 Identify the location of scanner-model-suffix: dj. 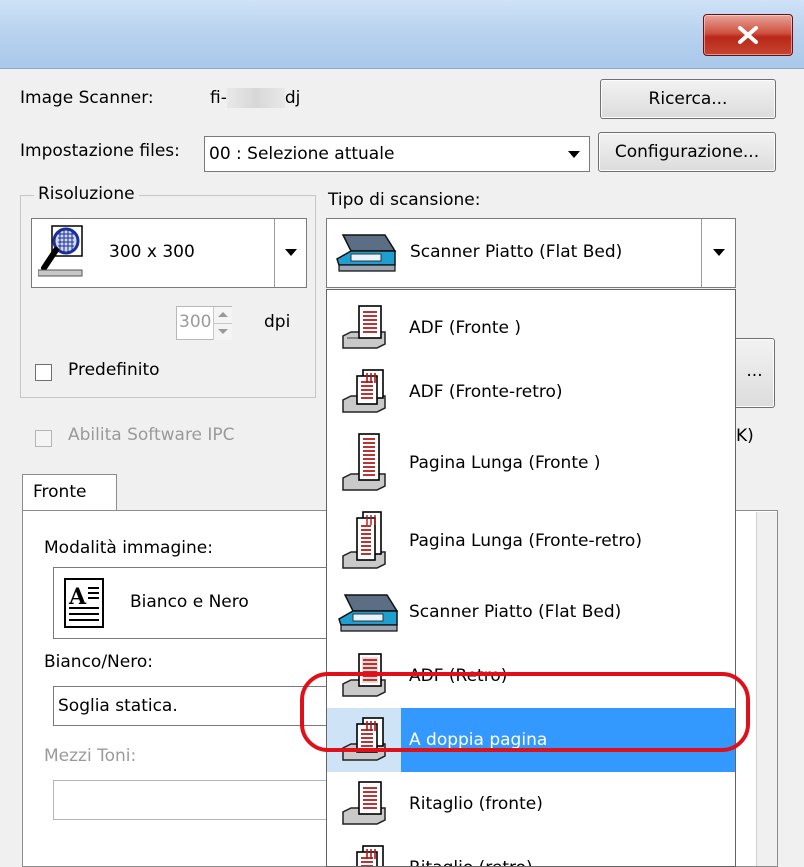
(292, 98).